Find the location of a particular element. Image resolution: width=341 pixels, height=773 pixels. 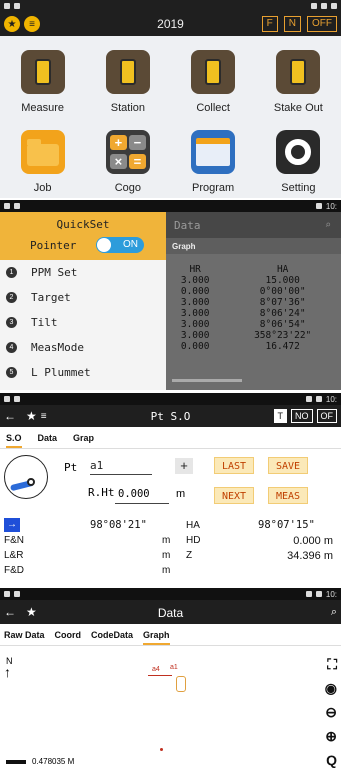

battery-icon is located at coordinates (7, 206).